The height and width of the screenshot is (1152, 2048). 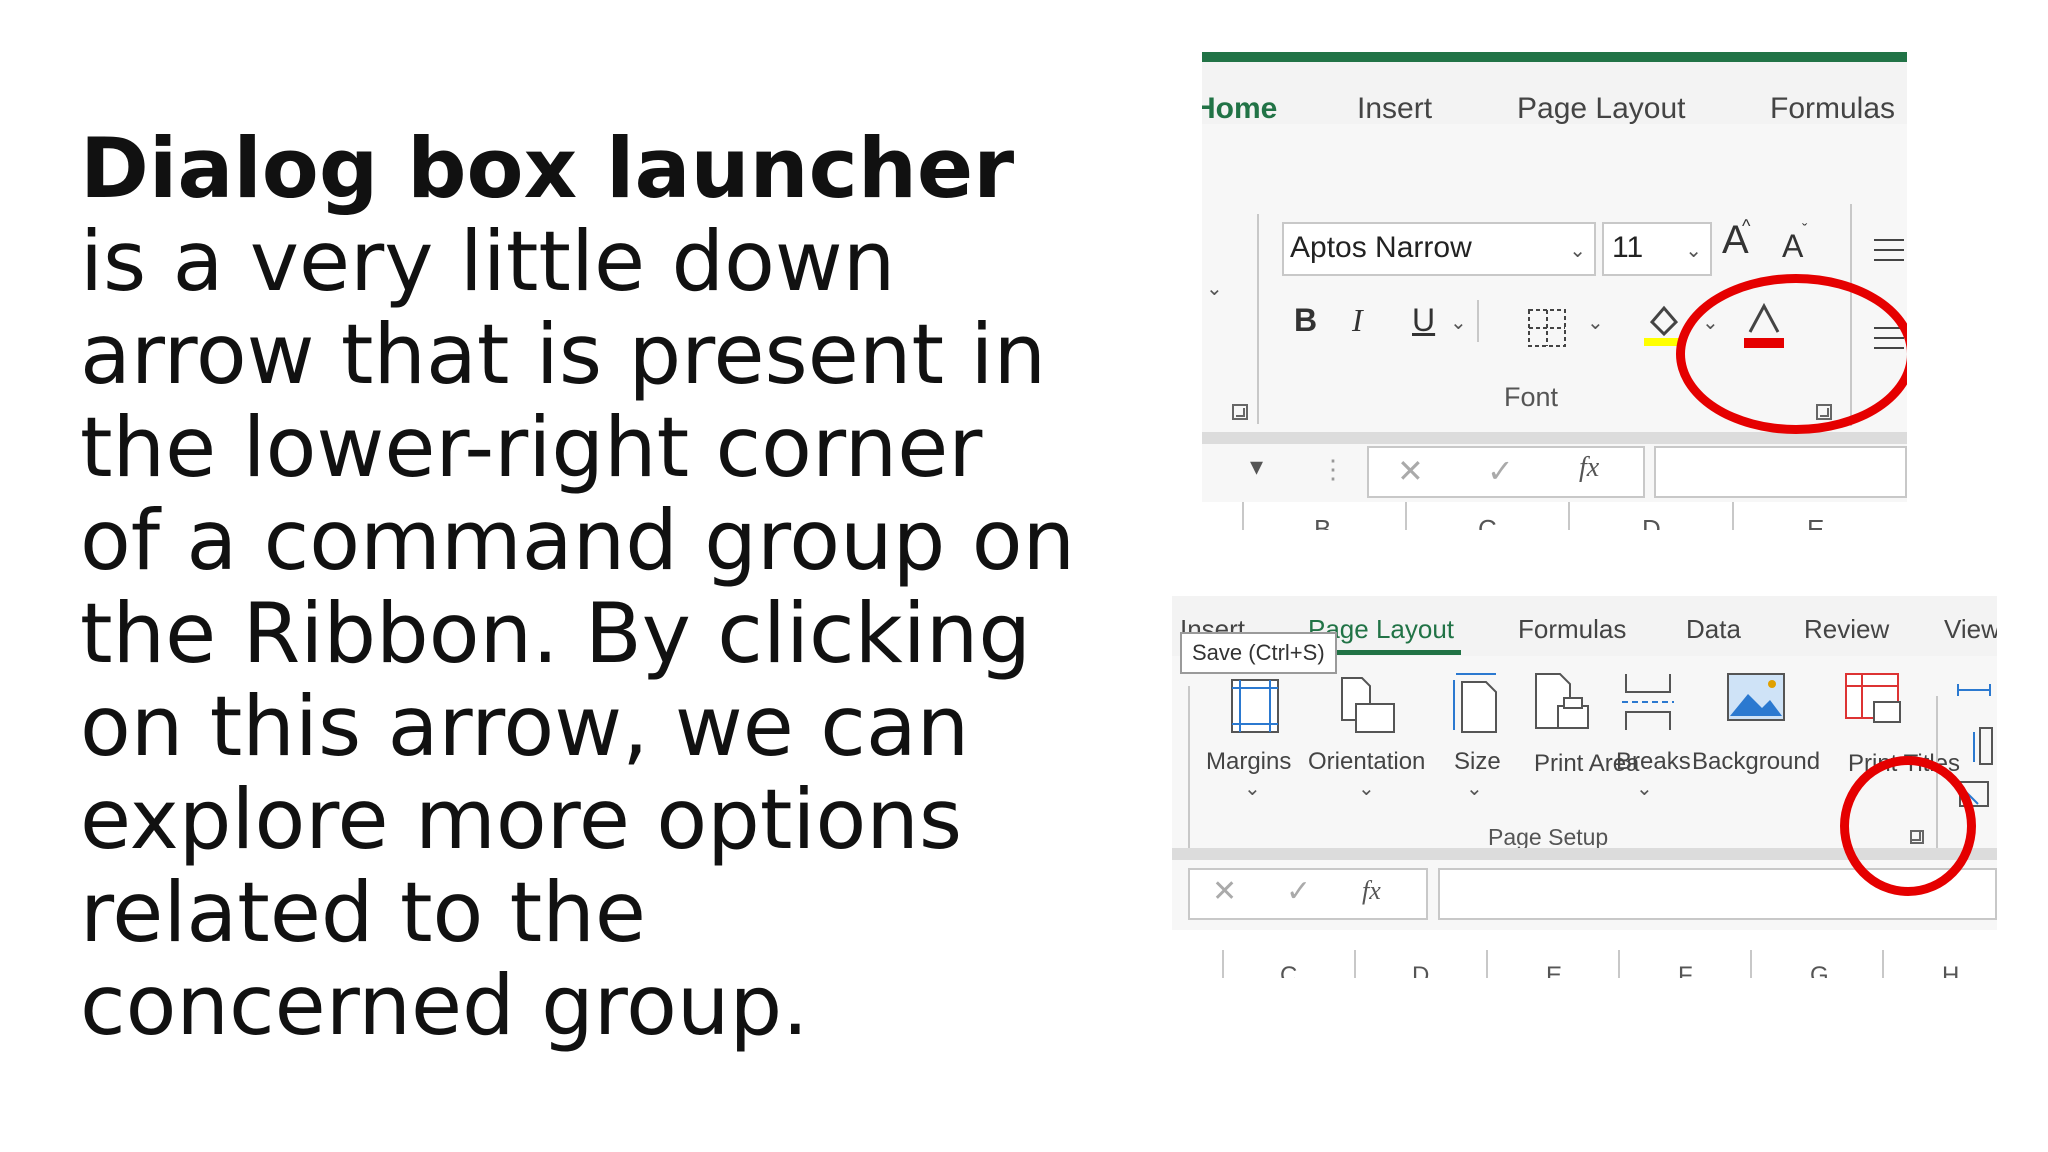 I want to click on font-name-select: Aptos Narrow ⌄, so click(x=1439, y=249).